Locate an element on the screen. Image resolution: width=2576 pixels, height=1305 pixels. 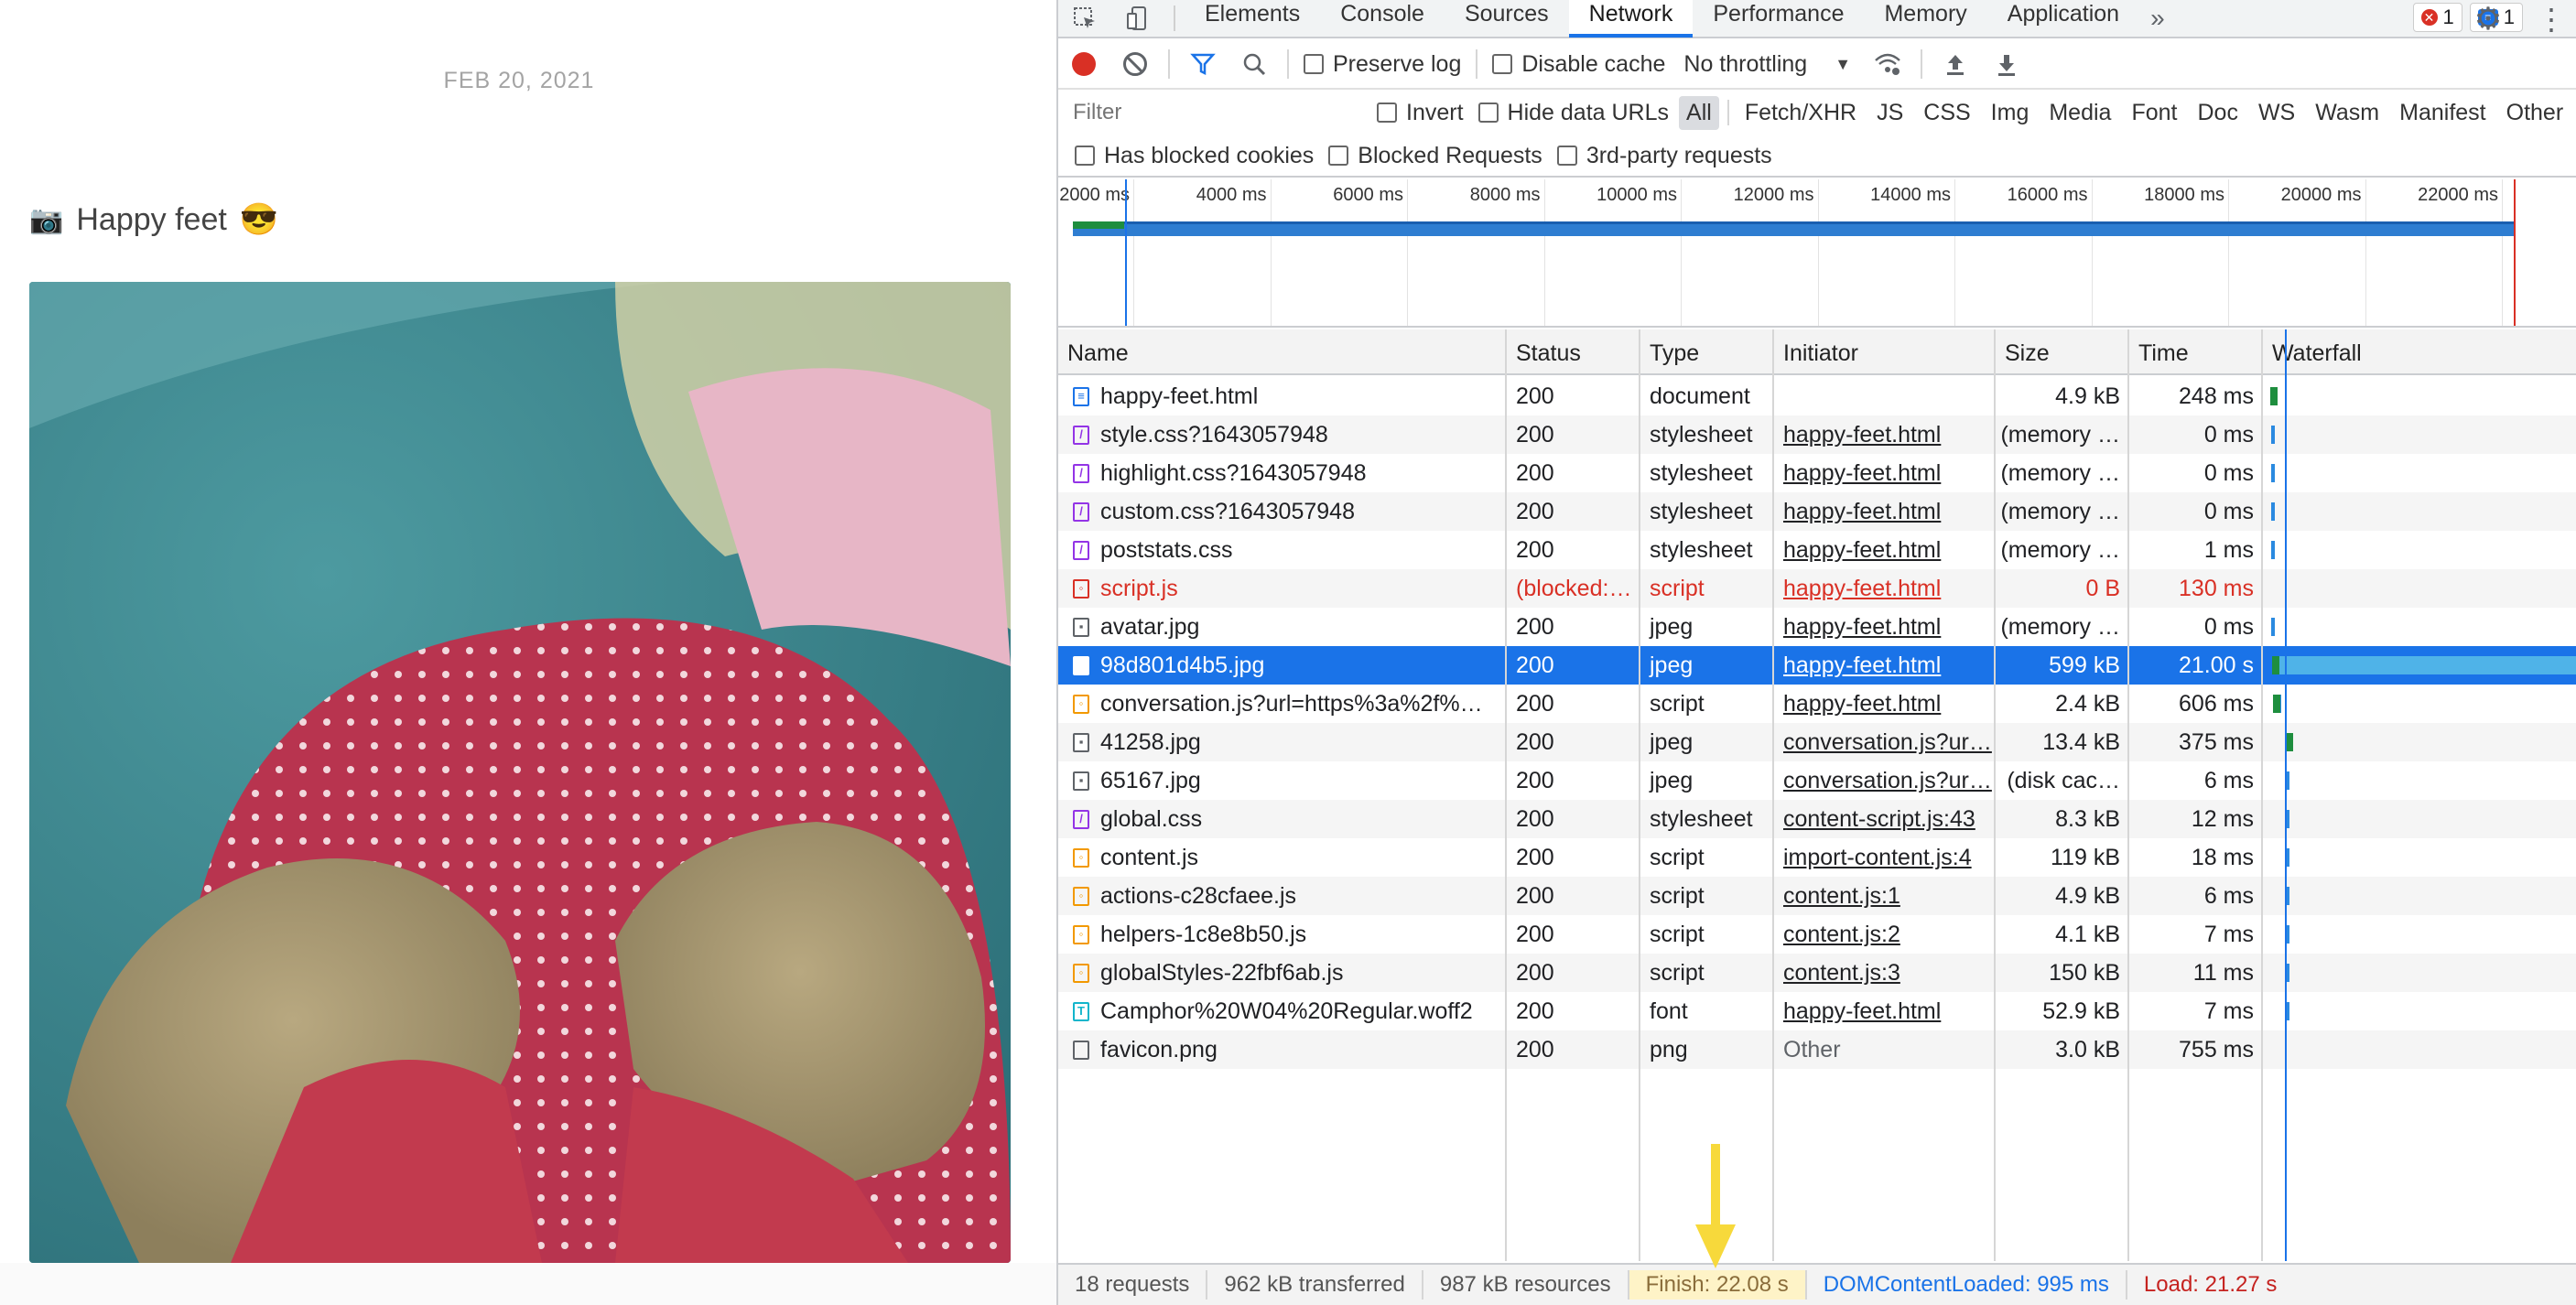
tab-sources: Sources is located at coordinates (1507, 19).